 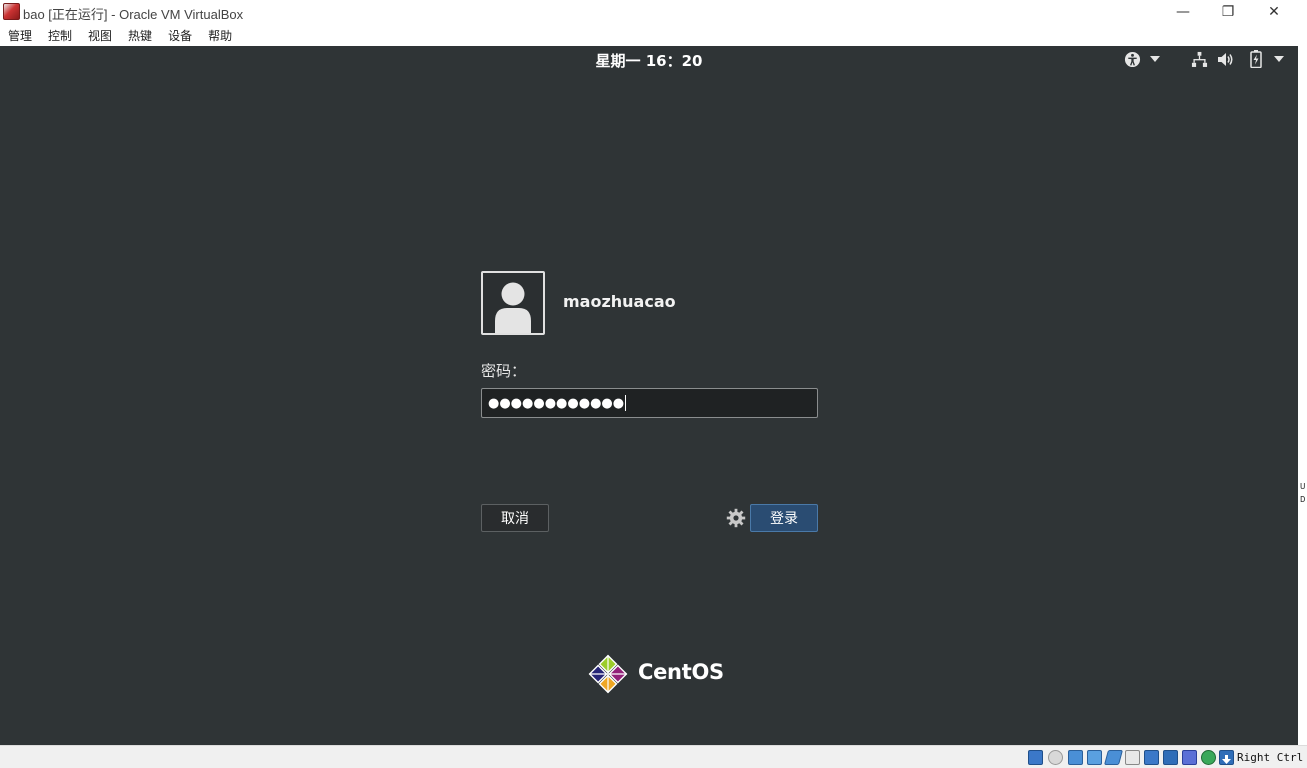 I want to click on window-title: bao [正在运行] - Oracle VM VirtualBox, so click(x=133, y=14).